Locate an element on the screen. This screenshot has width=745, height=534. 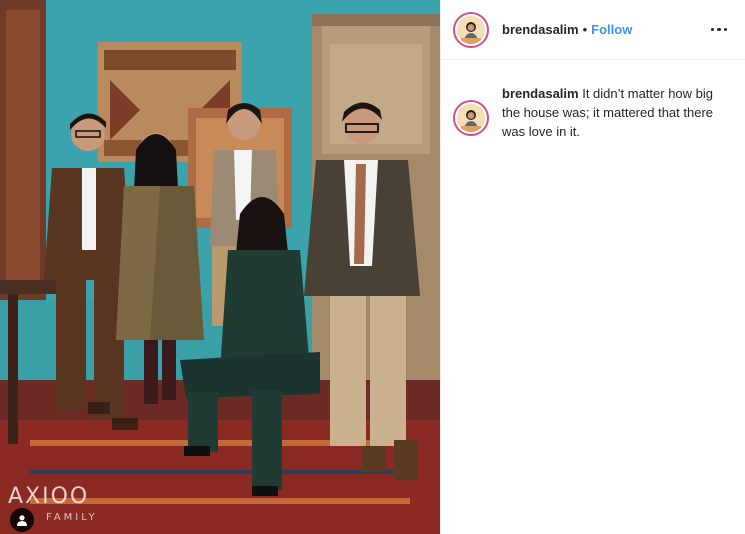
caption-username: brendasalim is located at coordinates (540, 93).